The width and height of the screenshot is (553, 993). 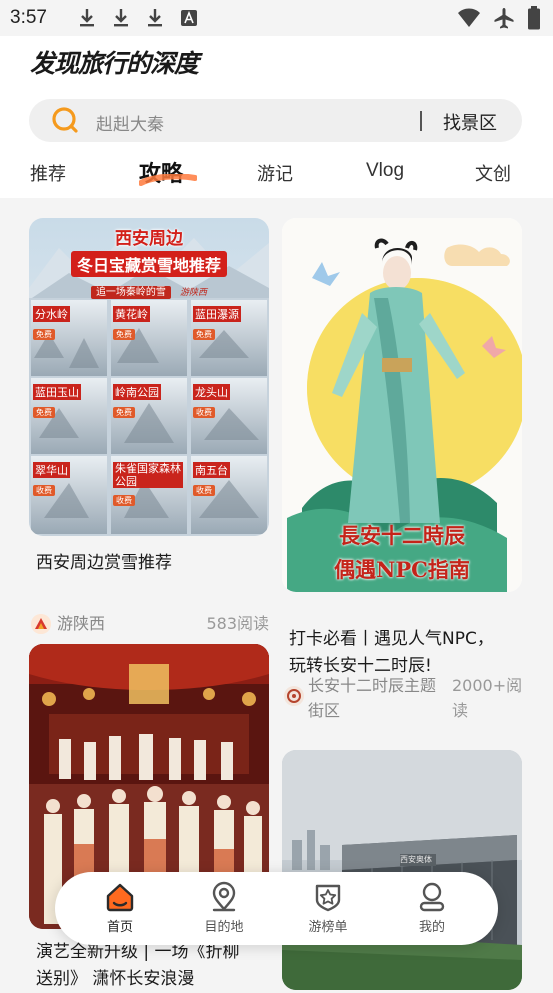 I want to click on location-pin-icon, so click(x=224, y=896).